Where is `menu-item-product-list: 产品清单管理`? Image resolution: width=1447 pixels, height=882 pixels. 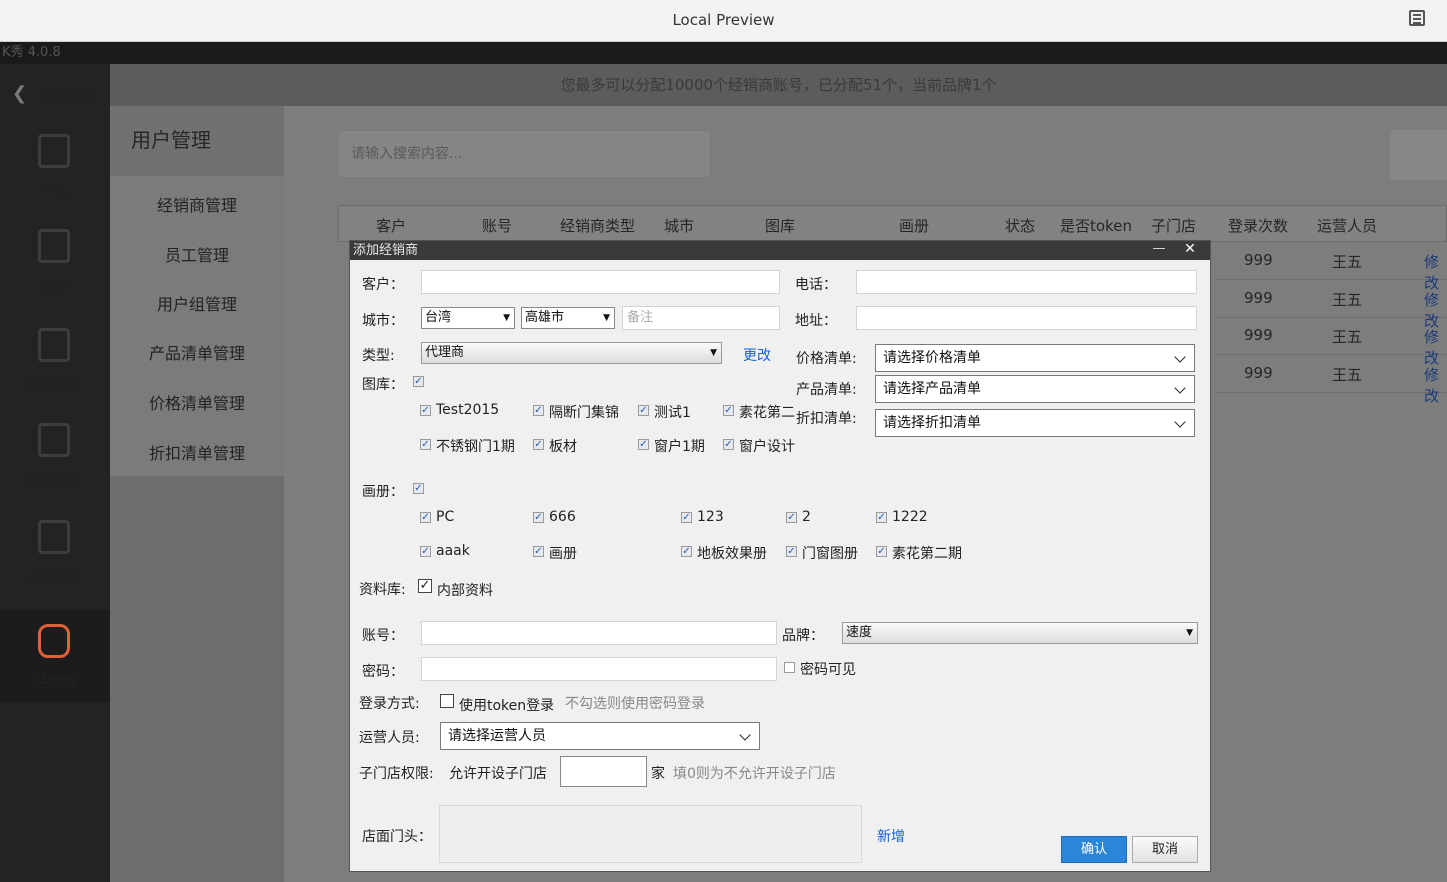
menu-item-product-list: 产品清单管理 is located at coordinates (197, 352).